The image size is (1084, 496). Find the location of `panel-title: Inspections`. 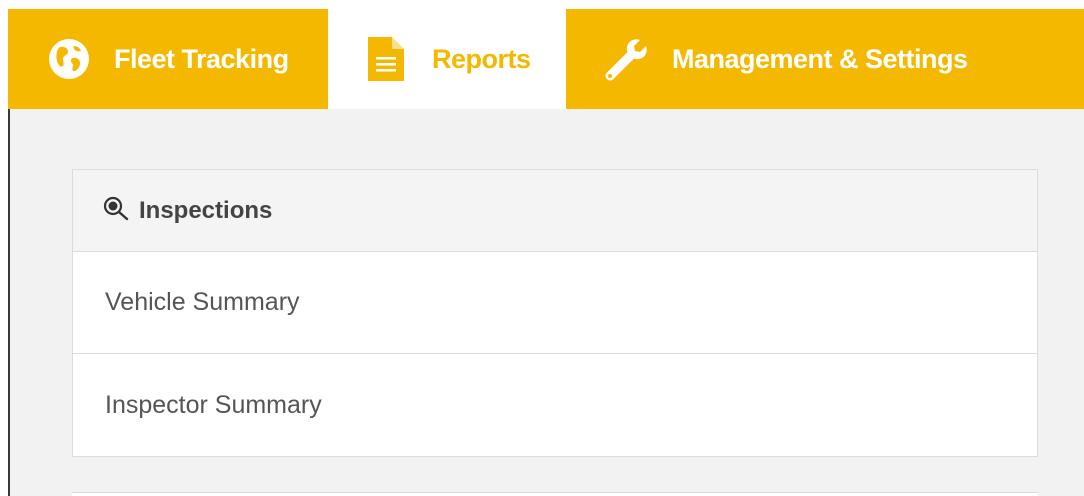

panel-title: Inspections is located at coordinates (206, 210).